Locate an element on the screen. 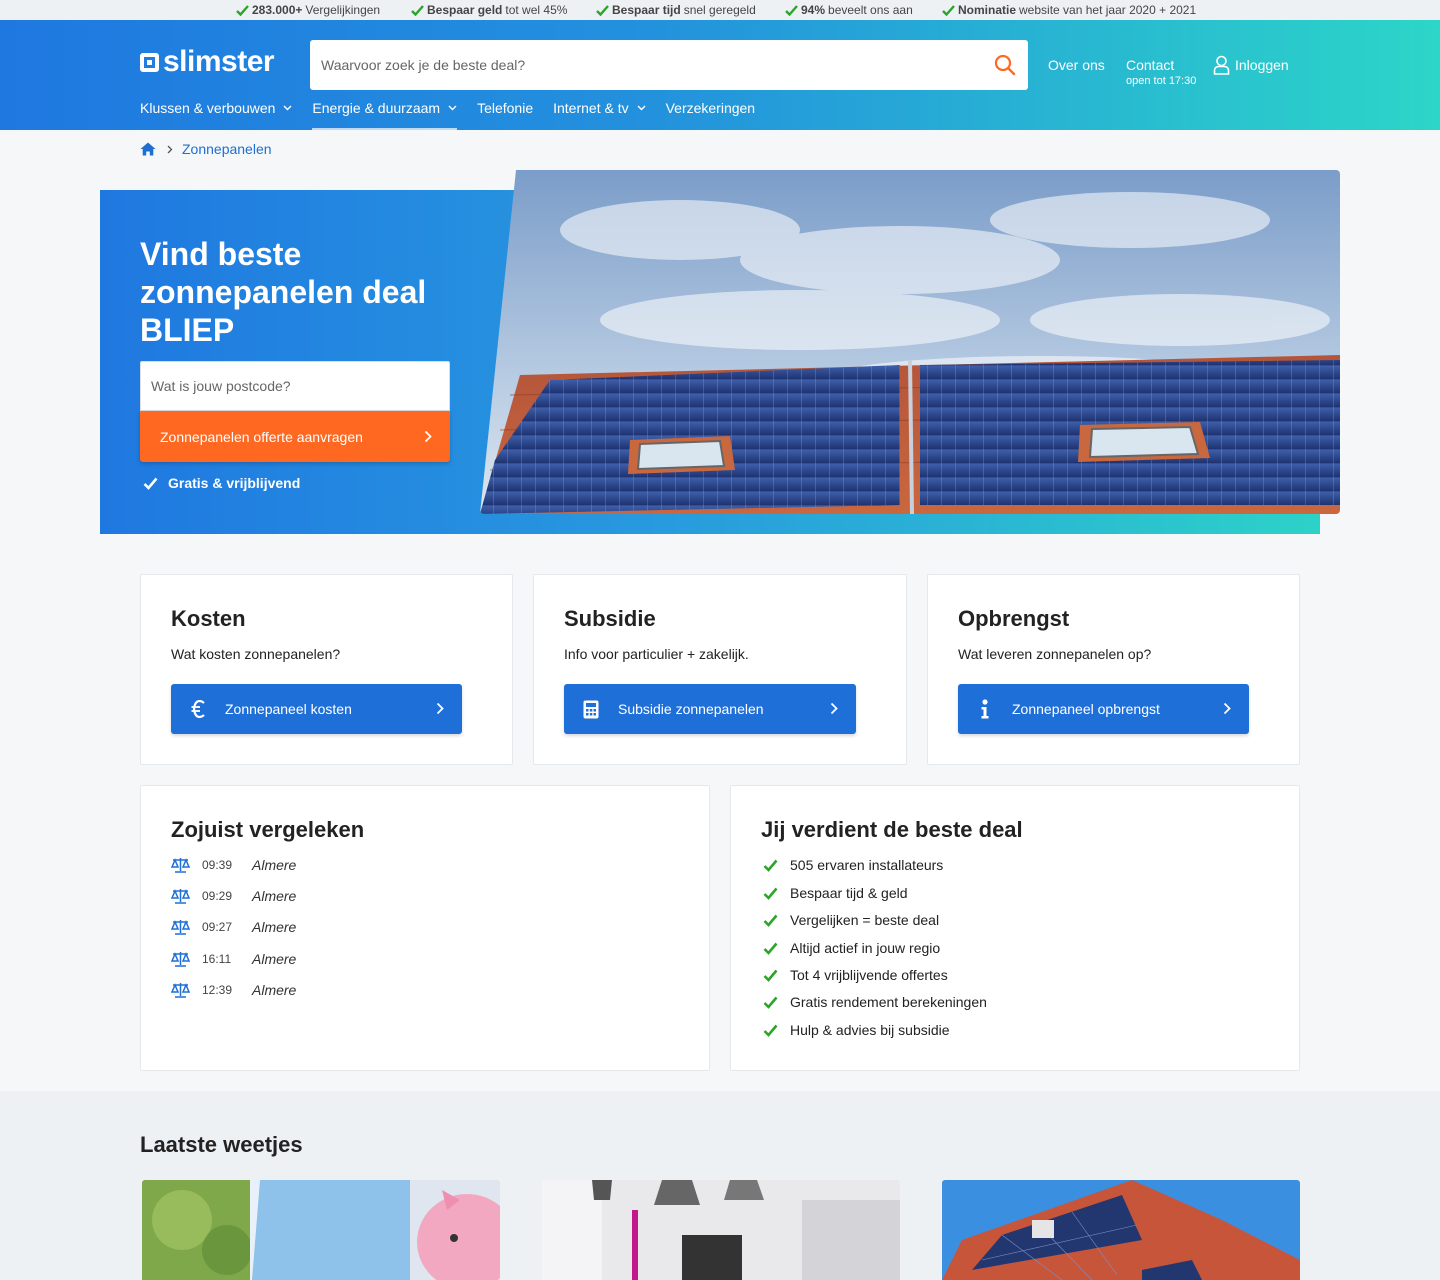 The width and height of the screenshot is (1440, 1280). deal-item-label: Tot 4 vrijblijvende offertes is located at coordinates (869, 975).